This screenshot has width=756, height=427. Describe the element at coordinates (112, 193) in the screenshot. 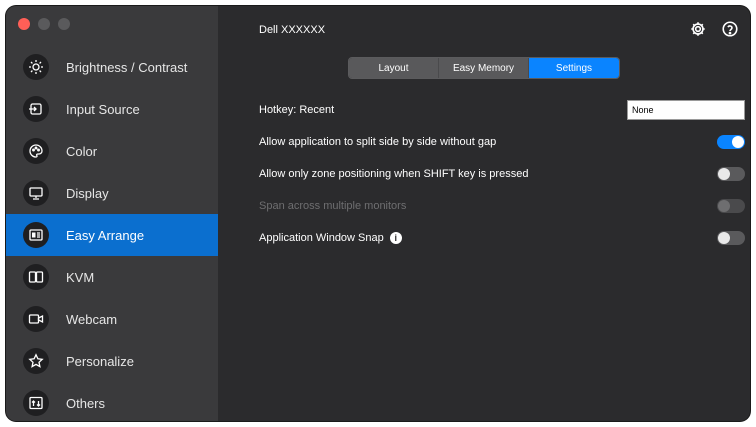

I see `sidebar-item-display: Display` at that location.